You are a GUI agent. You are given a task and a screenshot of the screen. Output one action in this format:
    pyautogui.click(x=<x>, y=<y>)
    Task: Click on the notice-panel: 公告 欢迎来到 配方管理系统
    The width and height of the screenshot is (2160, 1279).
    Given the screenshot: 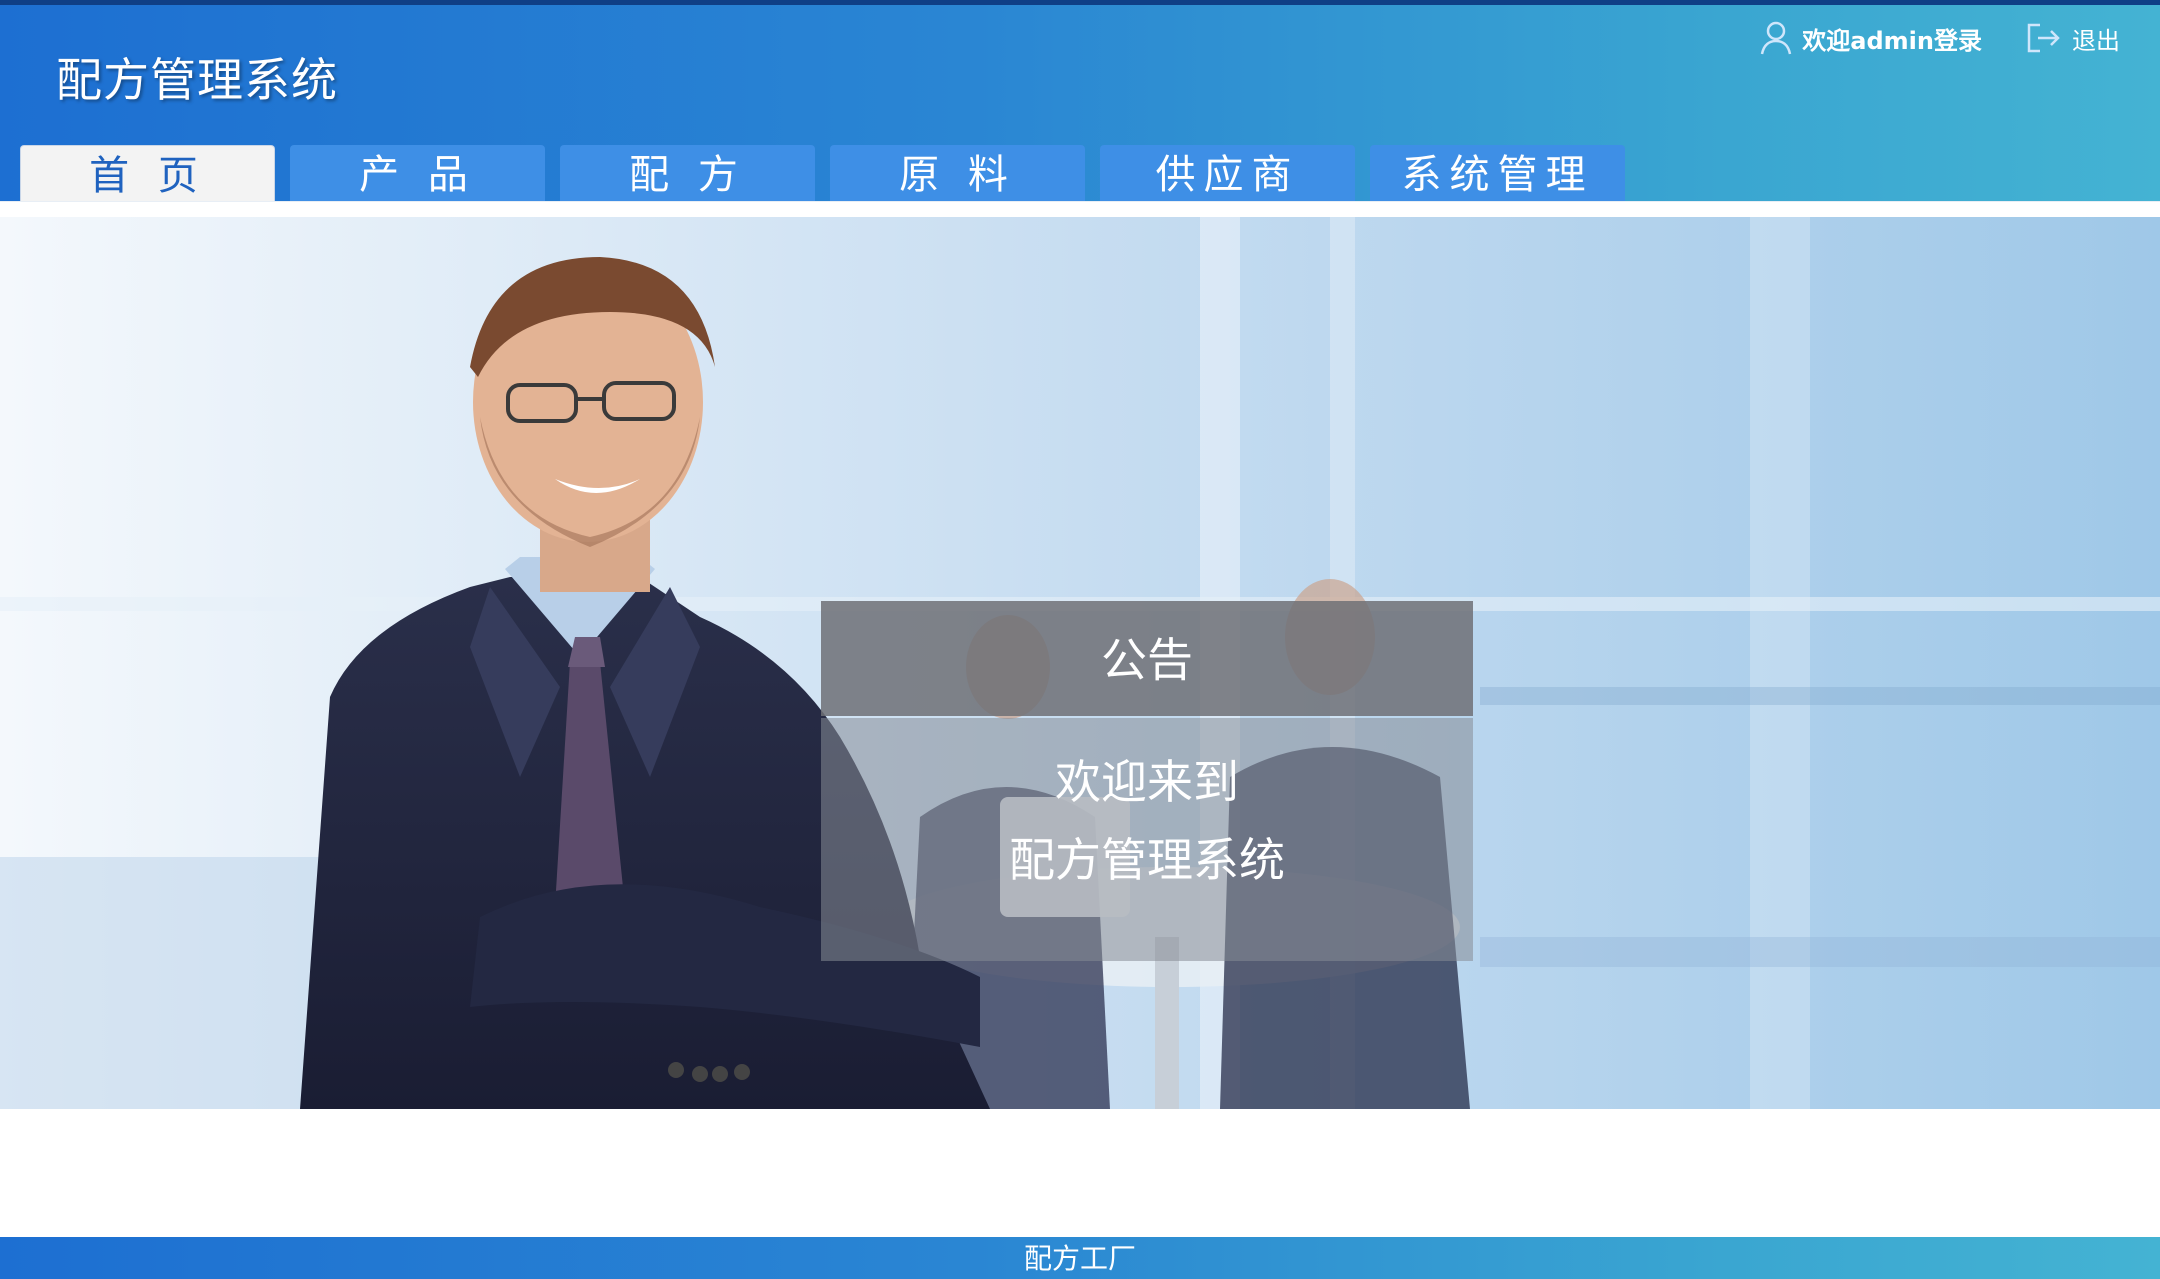 What is the action you would take?
    pyautogui.click(x=1147, y=781)
    